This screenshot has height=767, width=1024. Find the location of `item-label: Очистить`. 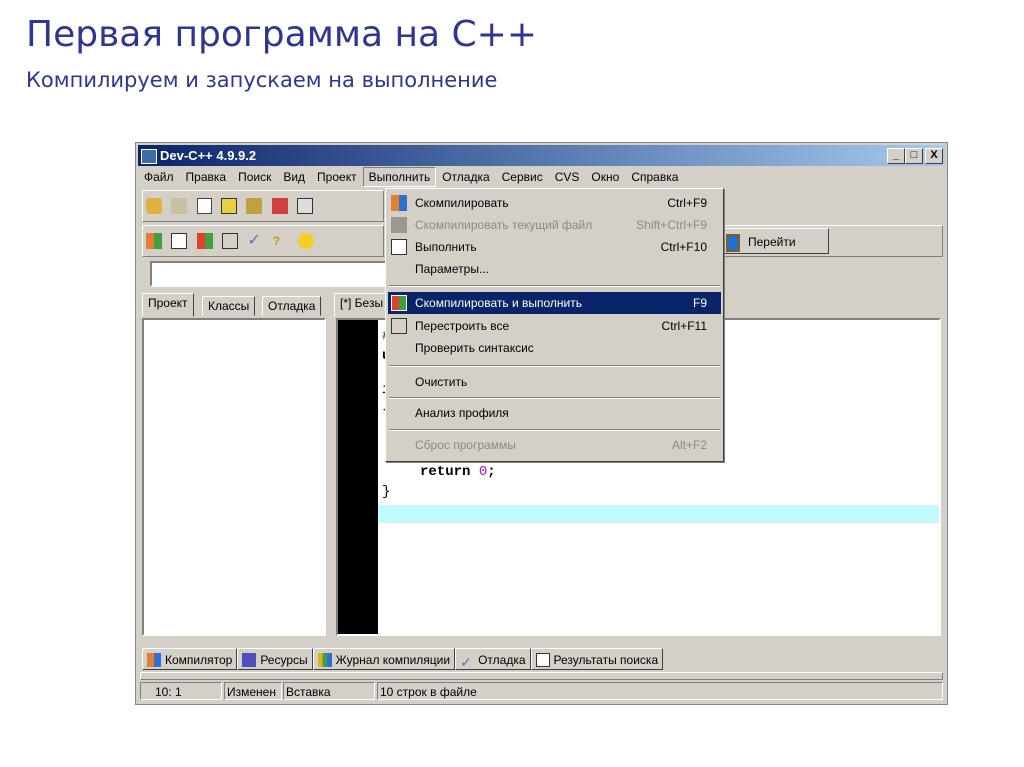

item-label: Очистить is located at coordinates (441, 382).